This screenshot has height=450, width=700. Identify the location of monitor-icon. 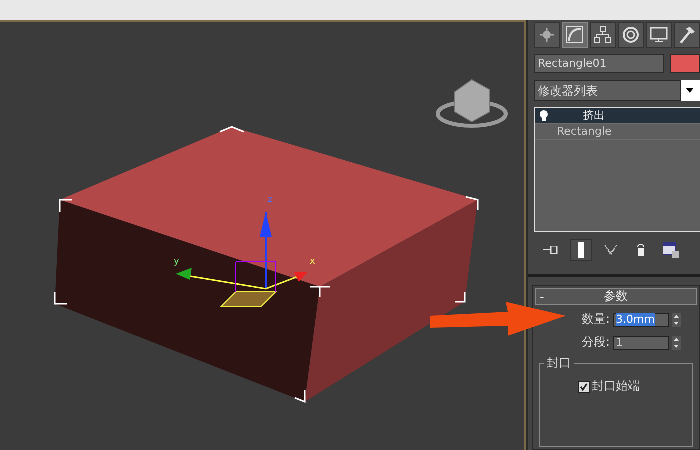
(659, 35).